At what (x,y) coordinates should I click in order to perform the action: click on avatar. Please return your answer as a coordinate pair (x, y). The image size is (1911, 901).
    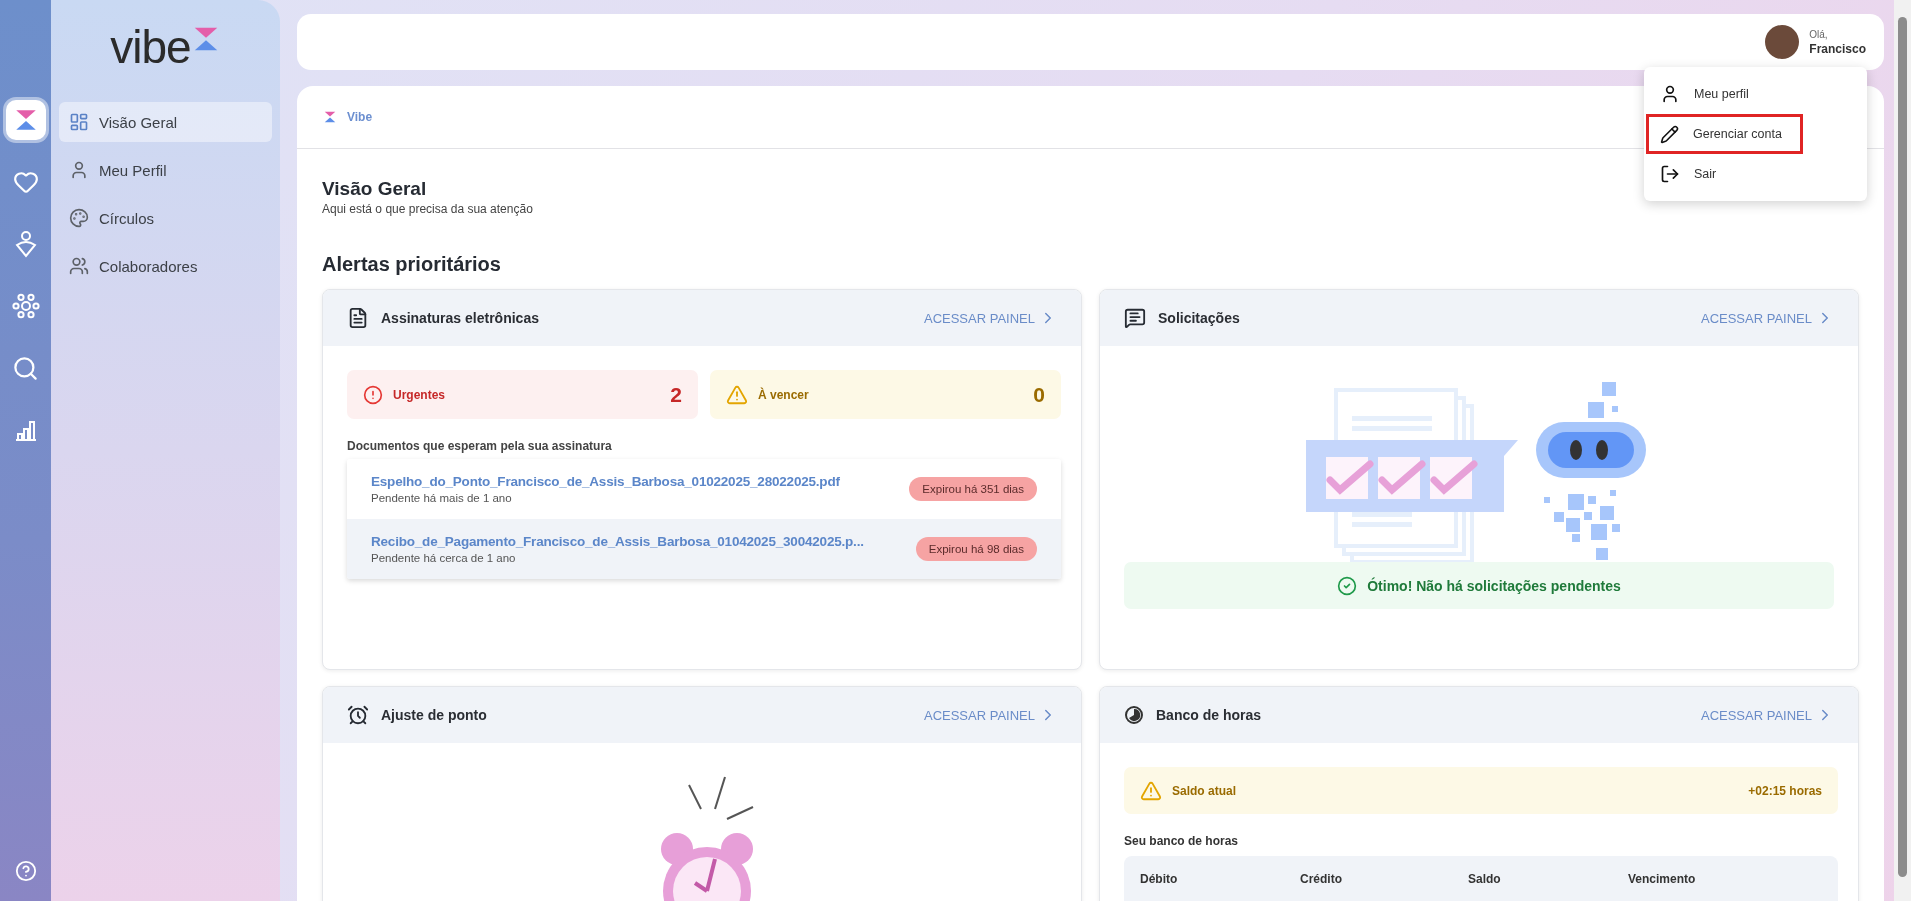
    Looking at the image, I should click on (1782, 42).